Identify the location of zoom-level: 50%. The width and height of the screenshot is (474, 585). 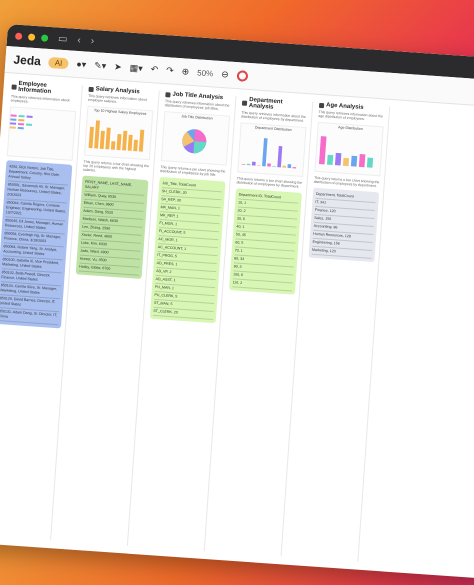
(205, 73).